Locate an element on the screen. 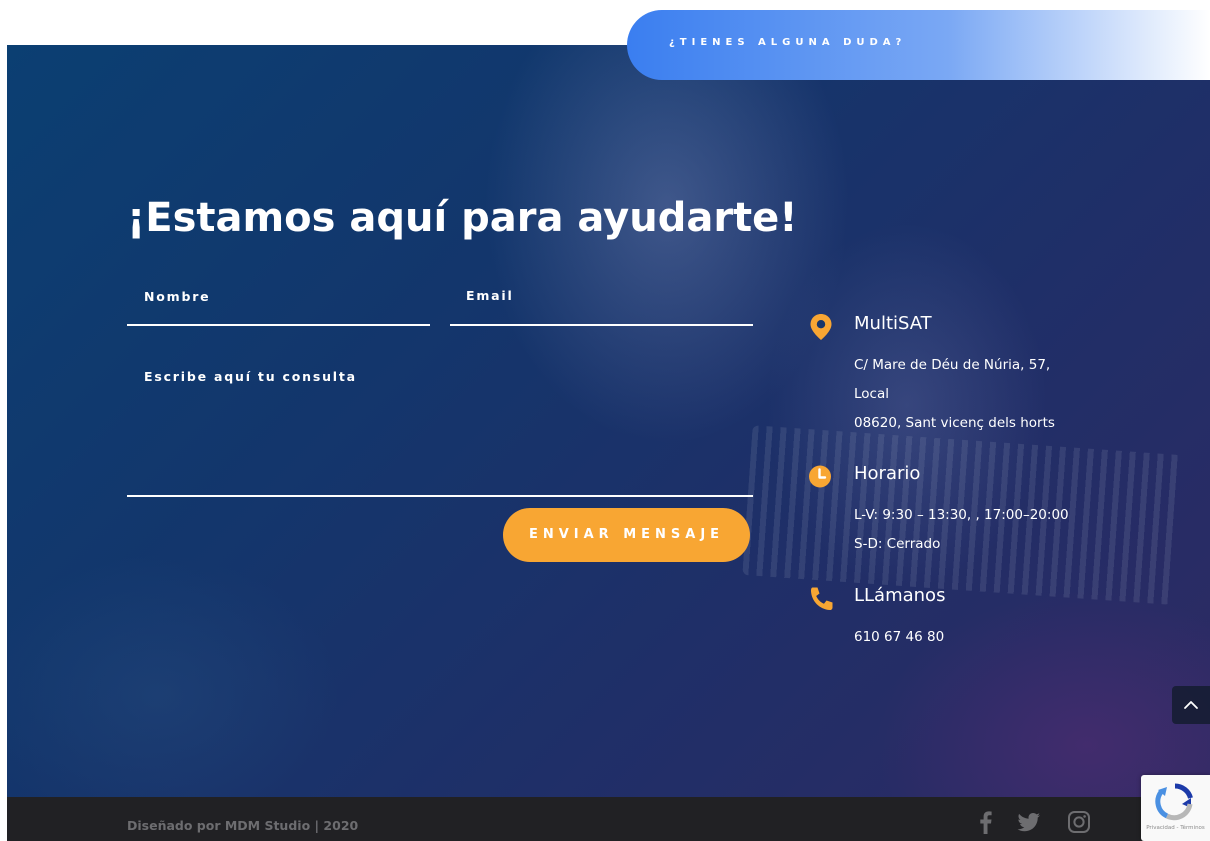 This screenshot has height=841, width=1210. message-placeholder: Escribe aquí tu consulta is located at coordinates (250, 376).